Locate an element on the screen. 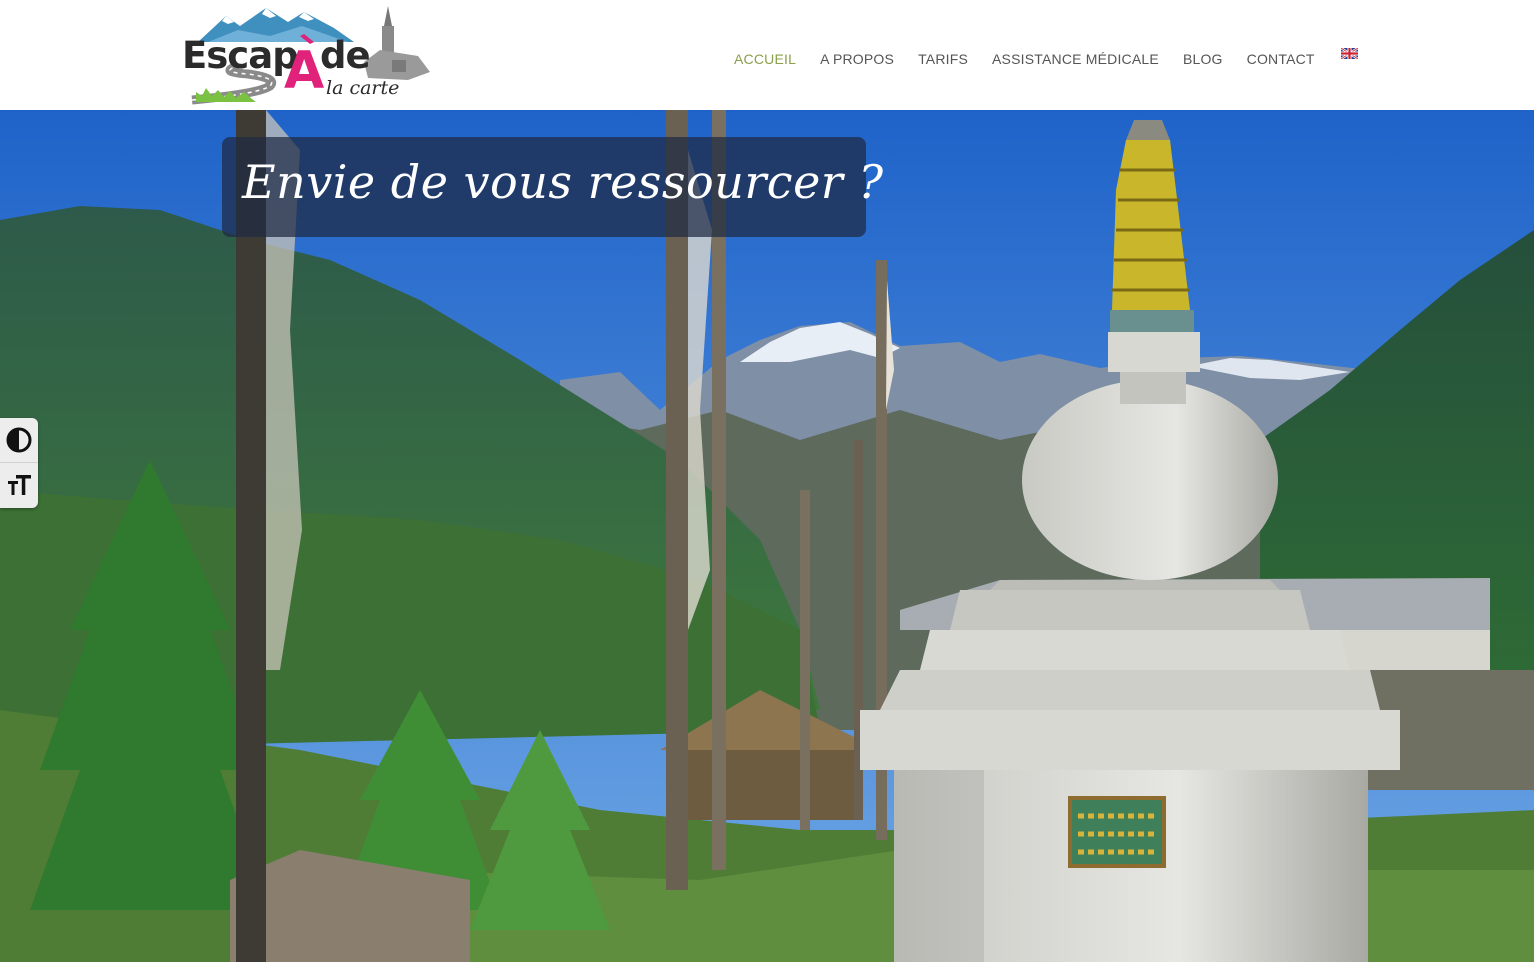 Image resolution: width=1534 pixels, height=962 pixels. nav-contact: CONTACT is located at coordinates (1281, 59).